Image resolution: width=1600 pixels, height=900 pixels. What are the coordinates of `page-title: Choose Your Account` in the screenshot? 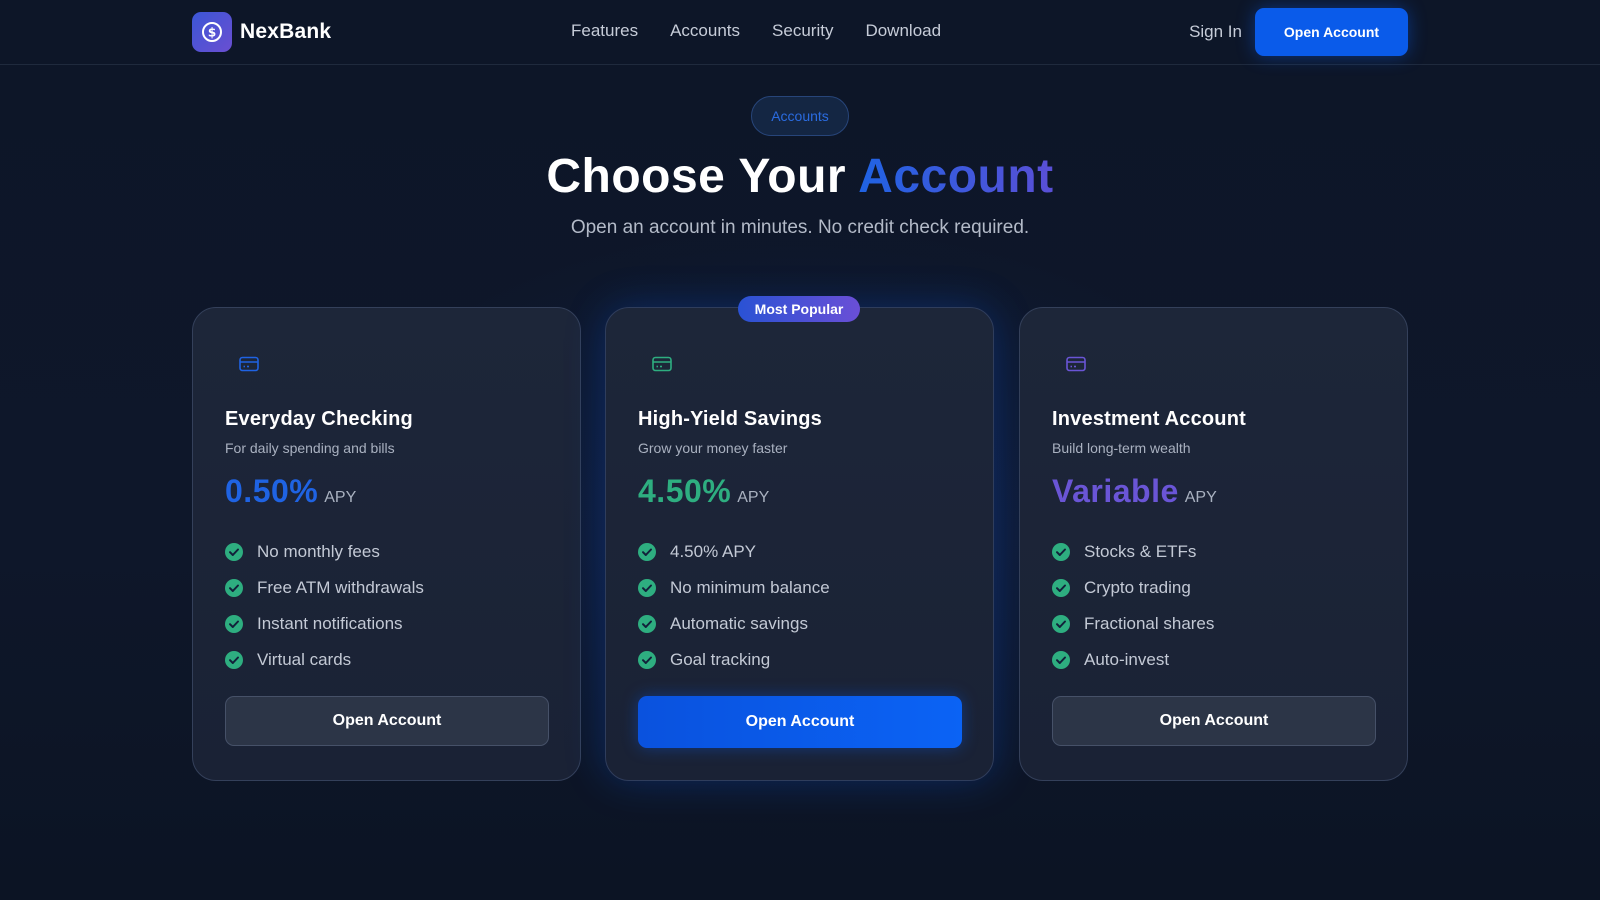 It's located at (800, 176).